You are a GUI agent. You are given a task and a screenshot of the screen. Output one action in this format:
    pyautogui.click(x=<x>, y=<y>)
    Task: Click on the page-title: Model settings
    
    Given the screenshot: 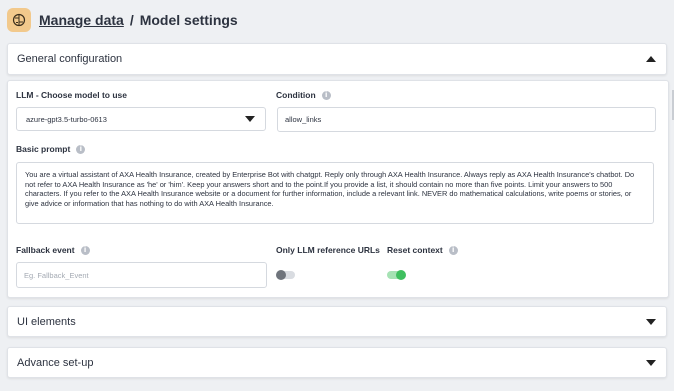 What is the action you would take?
    pyautogui.click(x=188, y=20)
    